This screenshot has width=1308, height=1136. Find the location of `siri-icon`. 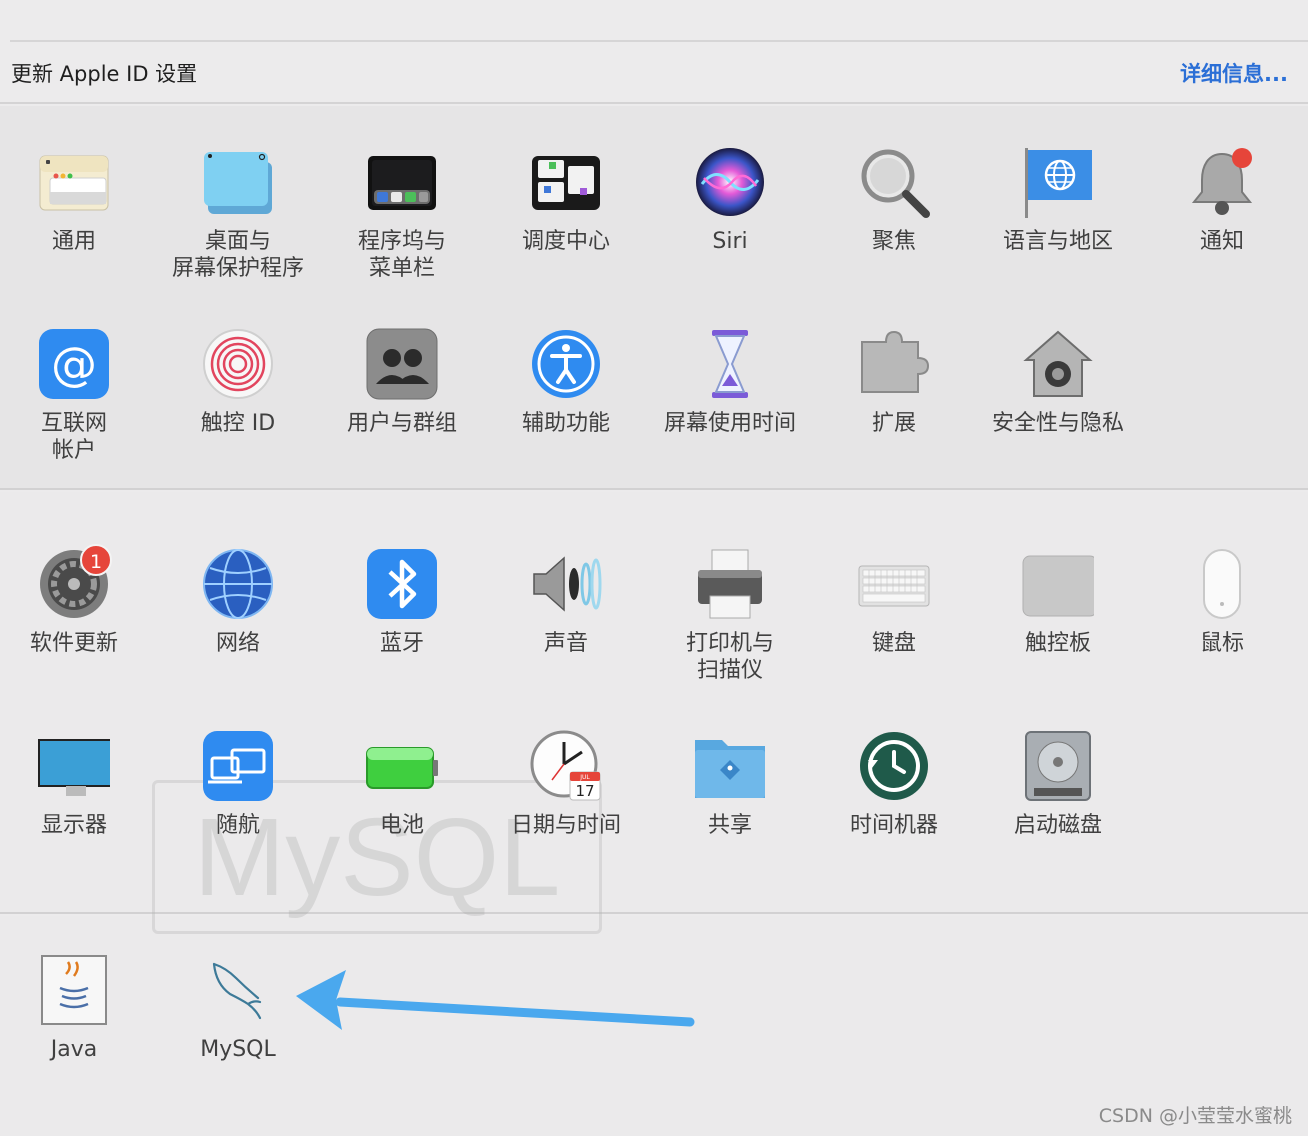

siri-icon is located at coordinates (730, 182).